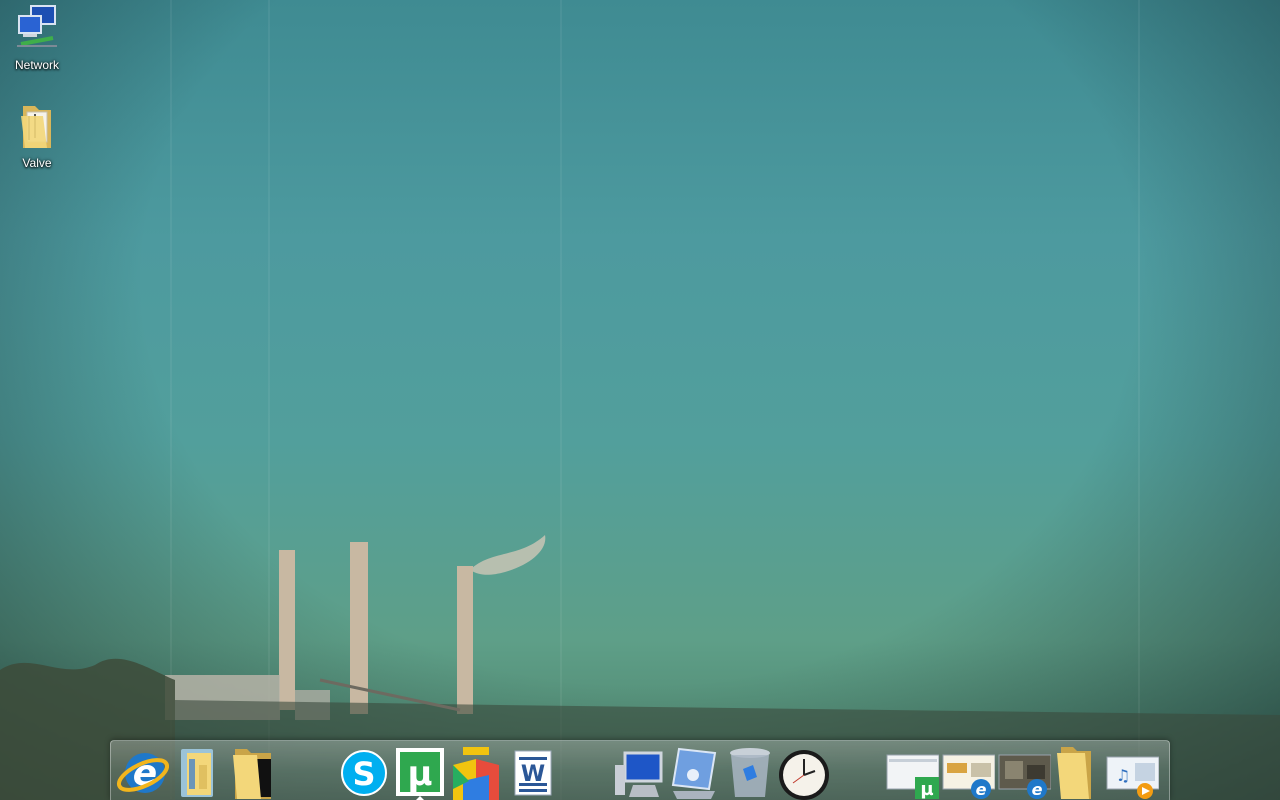  I want to click on clock-icon, so click(804, 775).